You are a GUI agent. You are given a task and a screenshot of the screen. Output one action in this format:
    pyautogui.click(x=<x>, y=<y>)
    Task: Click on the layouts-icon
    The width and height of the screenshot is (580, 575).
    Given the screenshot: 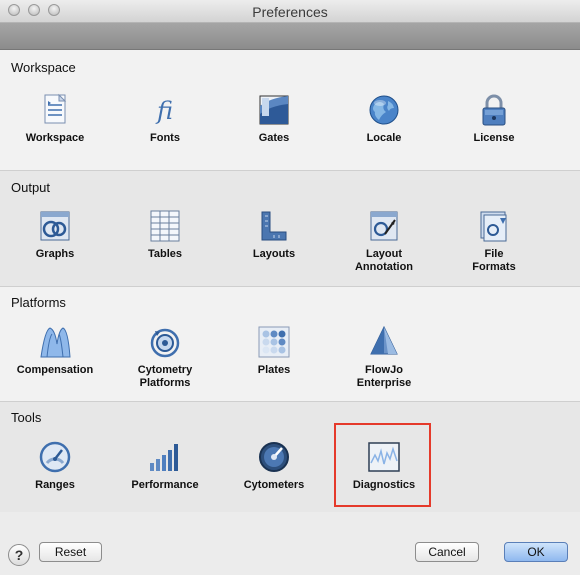 What is the action you would take?
    pyautogui.click(x=274, y=226)
    